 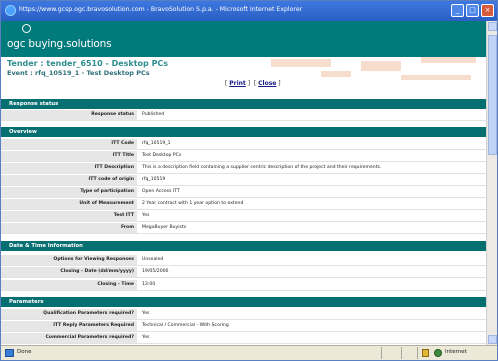 What do you see at coordinates (185, 325) in the screenshot?
I see `row-value: Technical / Commercial - With Scoring` at bounding box center [185, 325].